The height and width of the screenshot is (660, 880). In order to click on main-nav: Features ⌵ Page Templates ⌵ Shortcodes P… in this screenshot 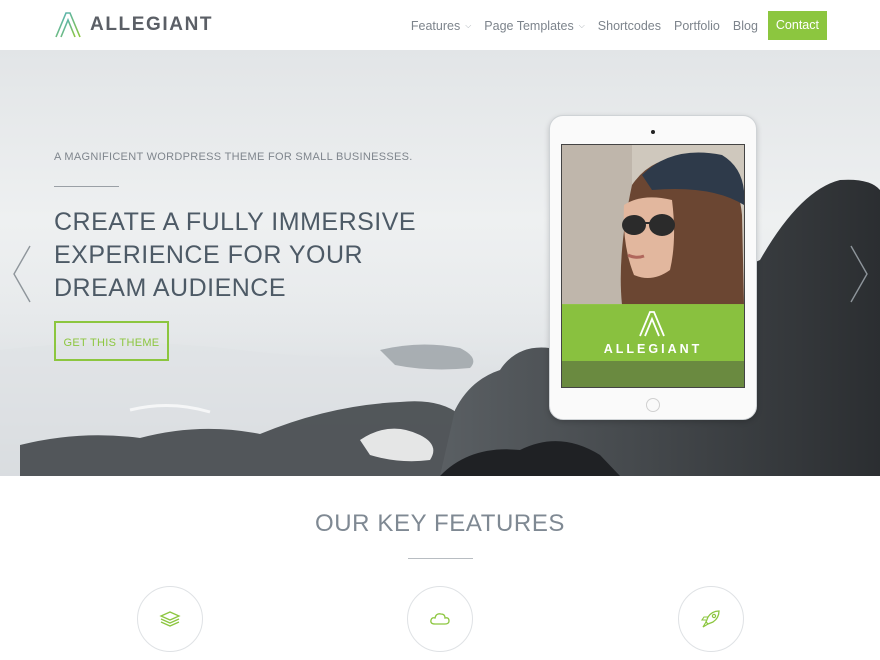, I will do `click(612, 25)`.